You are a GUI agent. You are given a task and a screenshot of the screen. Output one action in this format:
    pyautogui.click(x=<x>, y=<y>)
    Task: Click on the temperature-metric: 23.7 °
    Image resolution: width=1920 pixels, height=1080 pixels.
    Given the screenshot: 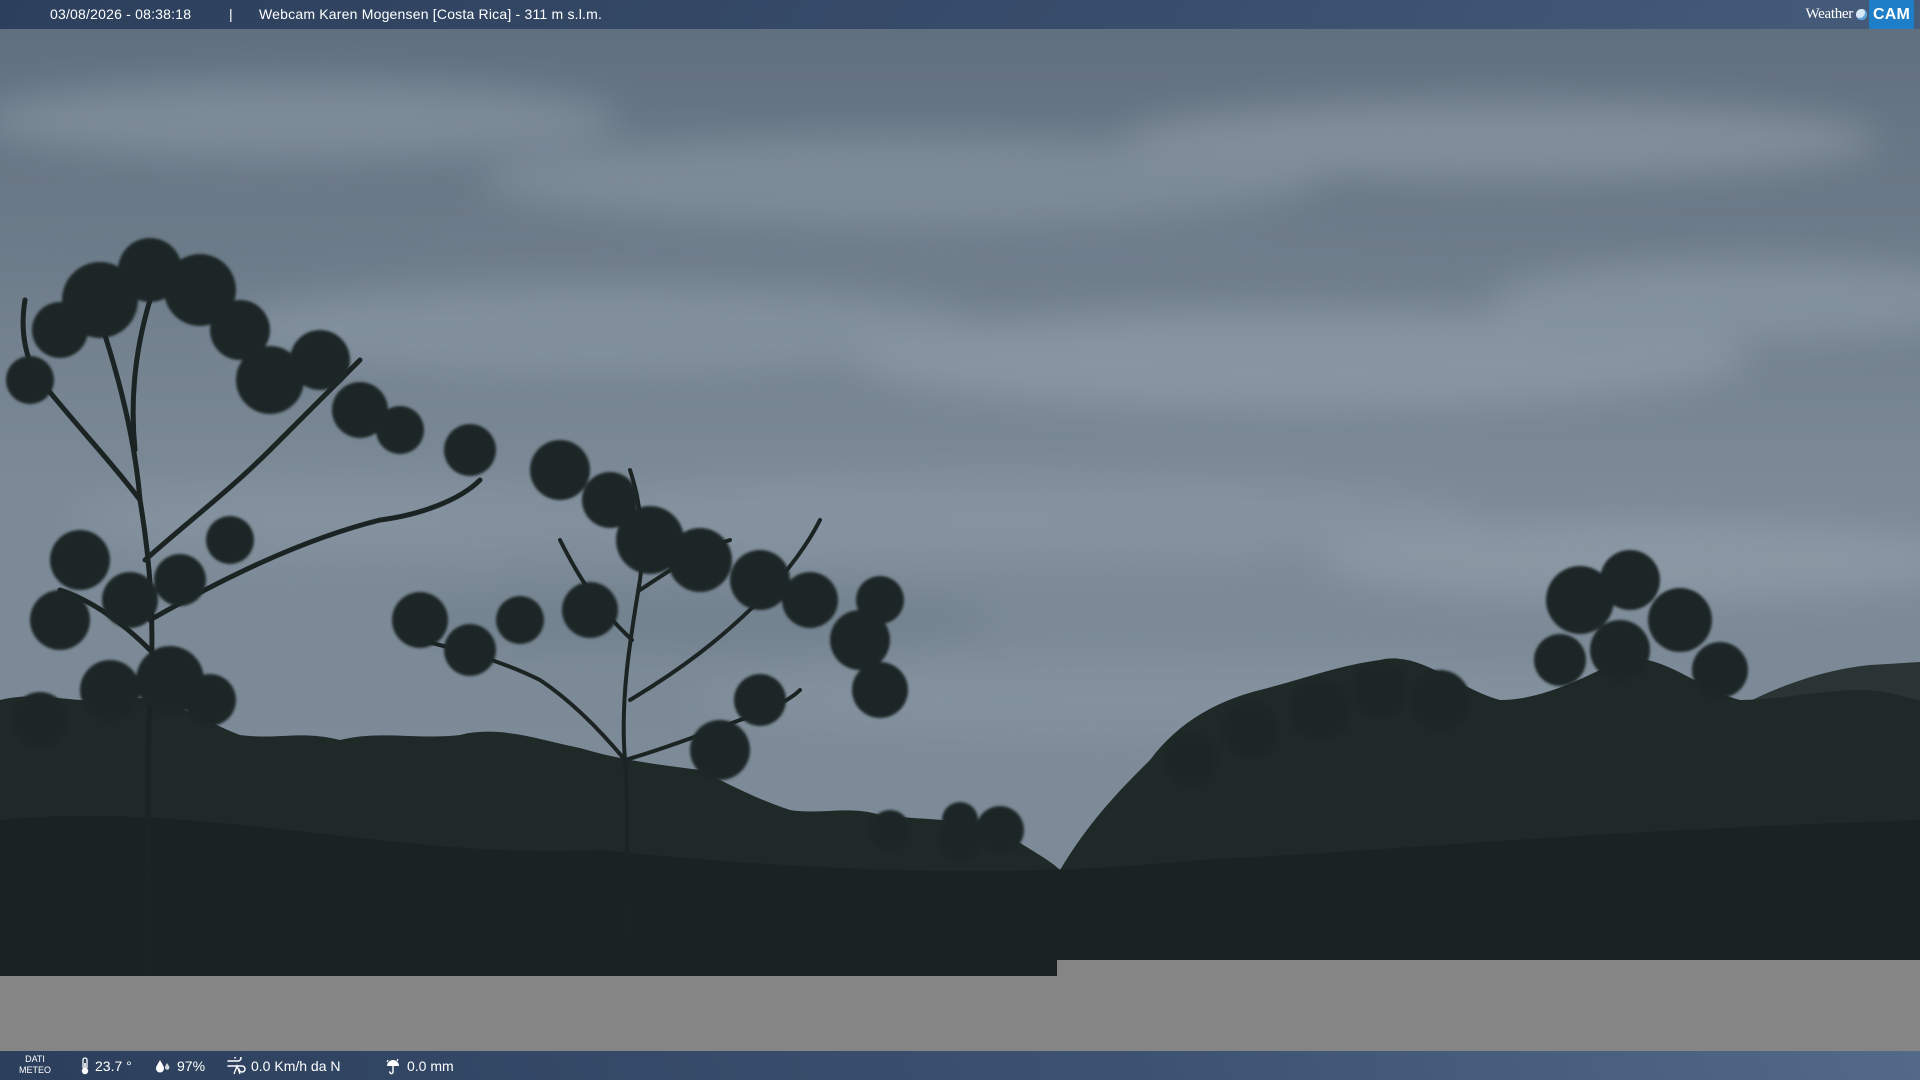 What is the action you would take?
    pyautogui.click(x=106, y=1065)
    